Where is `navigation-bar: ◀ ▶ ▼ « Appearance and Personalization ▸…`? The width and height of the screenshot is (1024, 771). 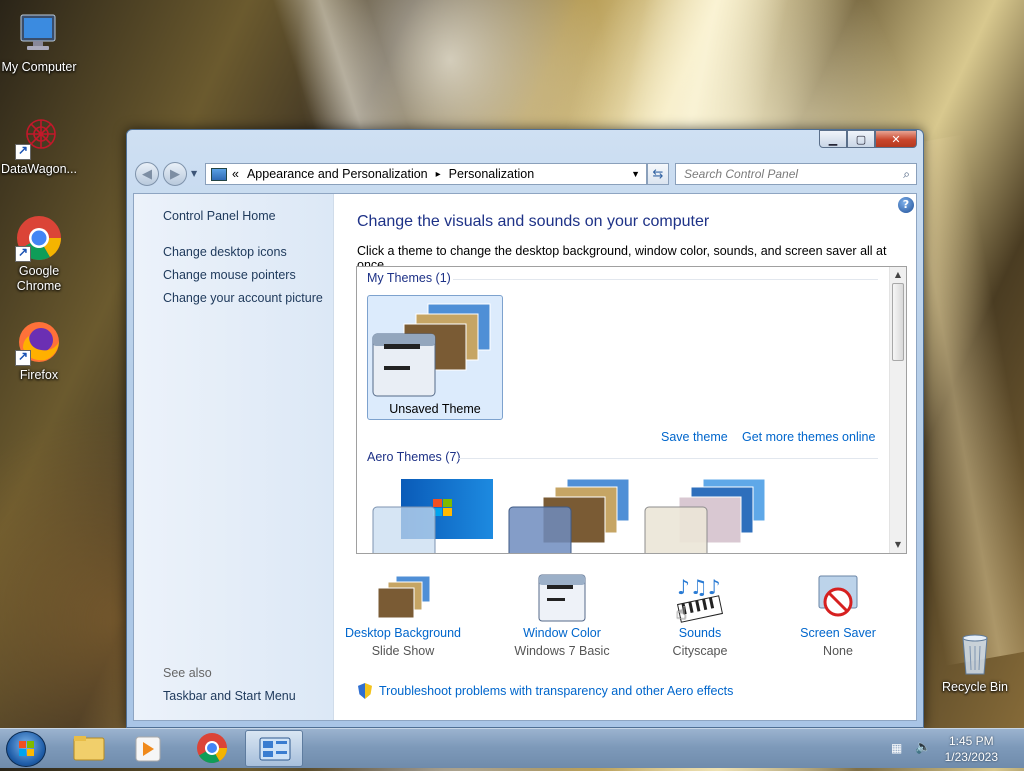
navigation-bar: ◀ ▶ ▼ « Appearance and Personalization ▸… is located at coordinates (526, 174).